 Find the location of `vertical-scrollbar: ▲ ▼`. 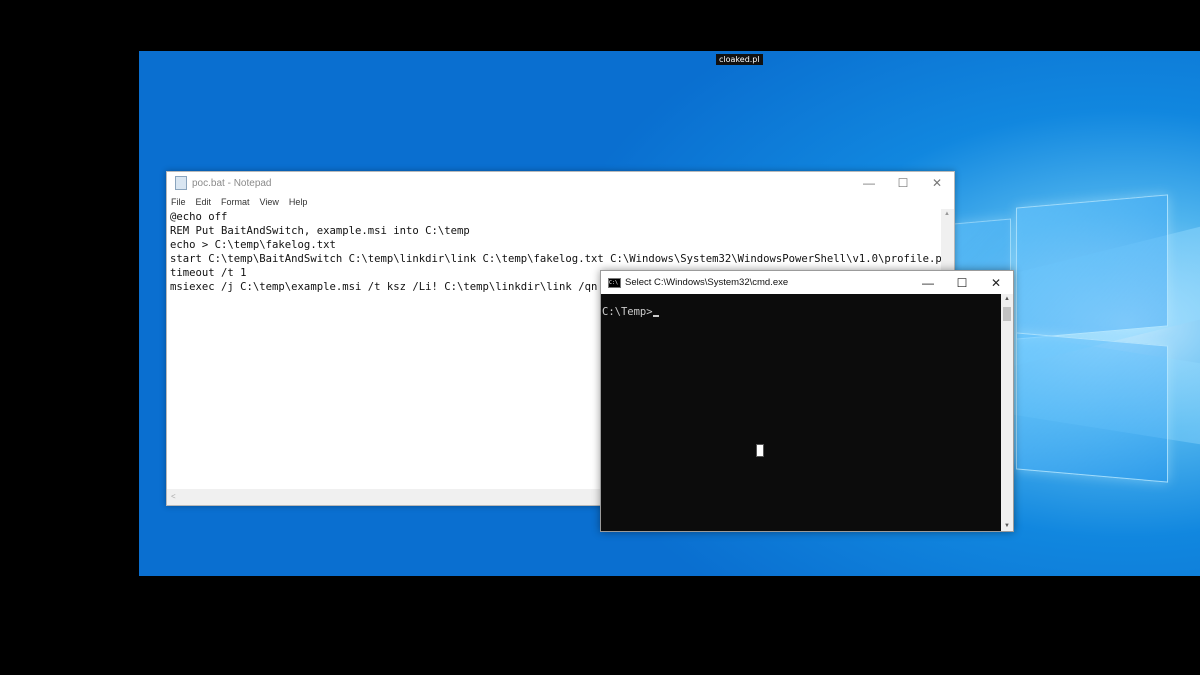

vertical-scrollbar: ▲ ▼ is located at coordinates (1007, 412).